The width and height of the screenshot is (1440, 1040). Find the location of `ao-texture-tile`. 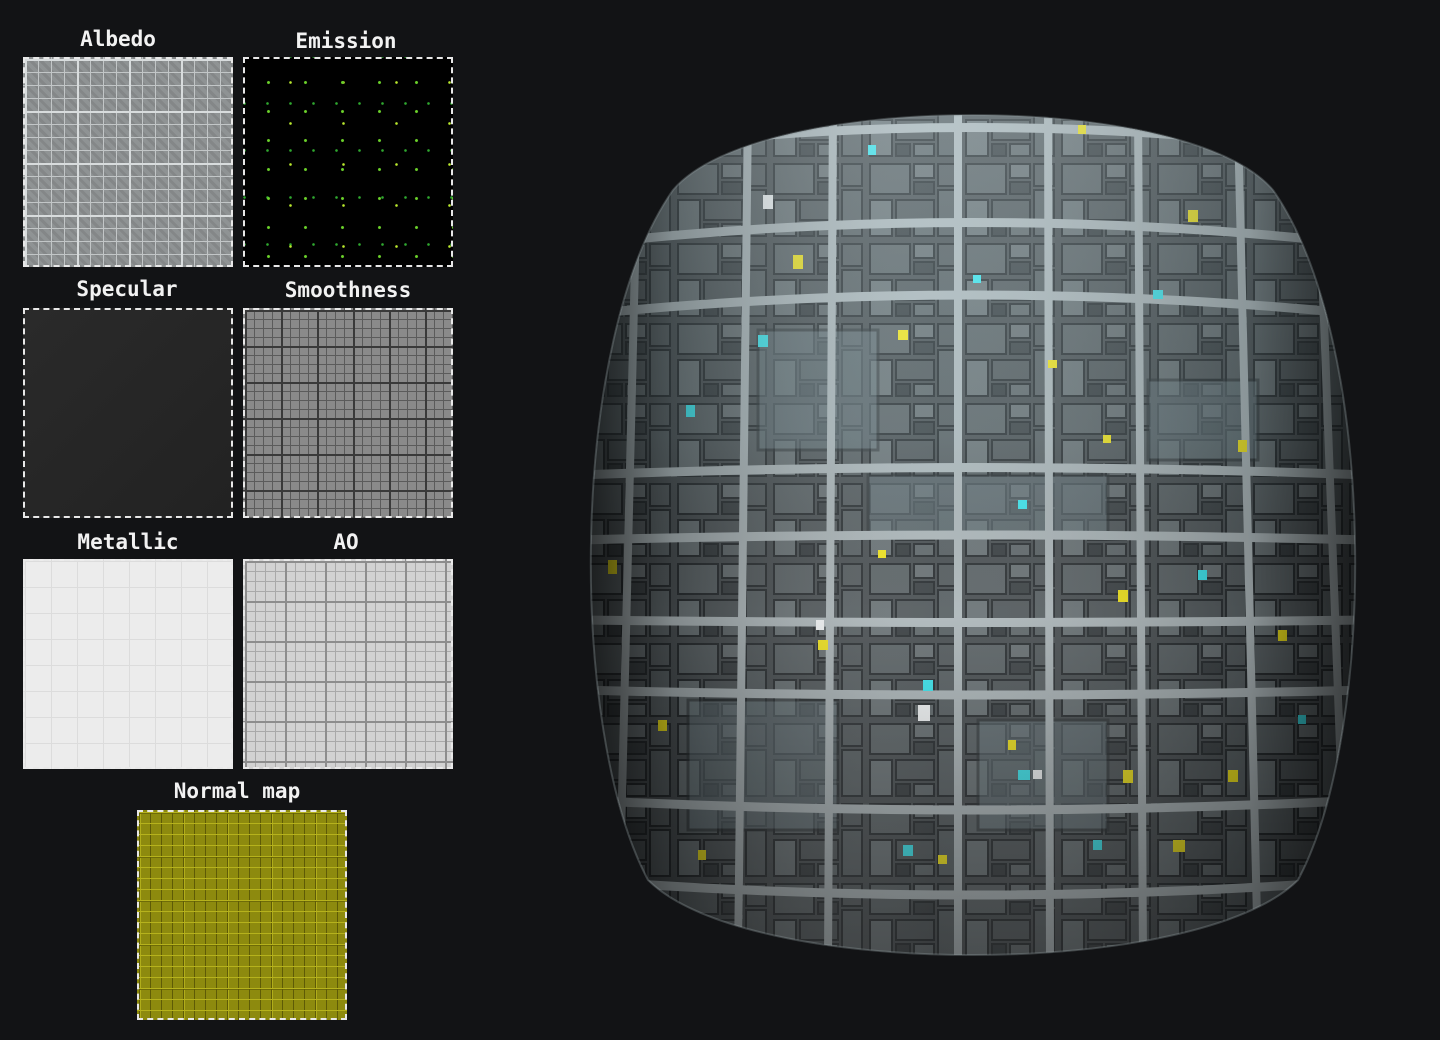

ao-texture-tile is located at coordinates (348, 664).